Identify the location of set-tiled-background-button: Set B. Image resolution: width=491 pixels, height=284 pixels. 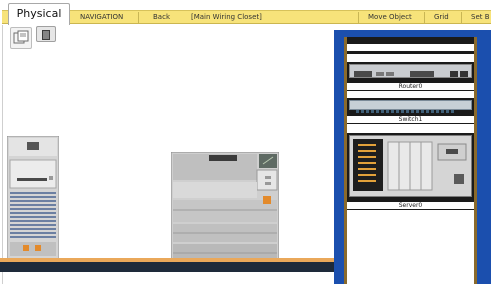
(480, 17).